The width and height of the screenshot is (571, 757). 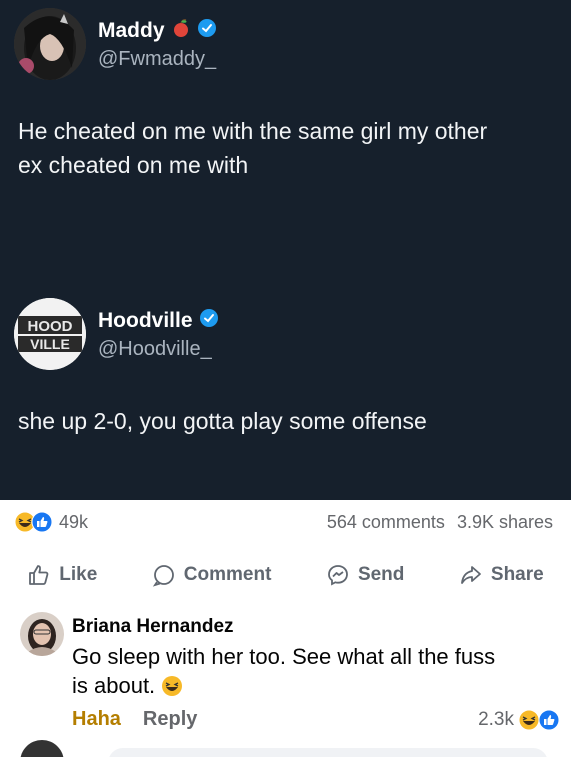 I want to click on messenger-icon, so click(x=338, y=575).